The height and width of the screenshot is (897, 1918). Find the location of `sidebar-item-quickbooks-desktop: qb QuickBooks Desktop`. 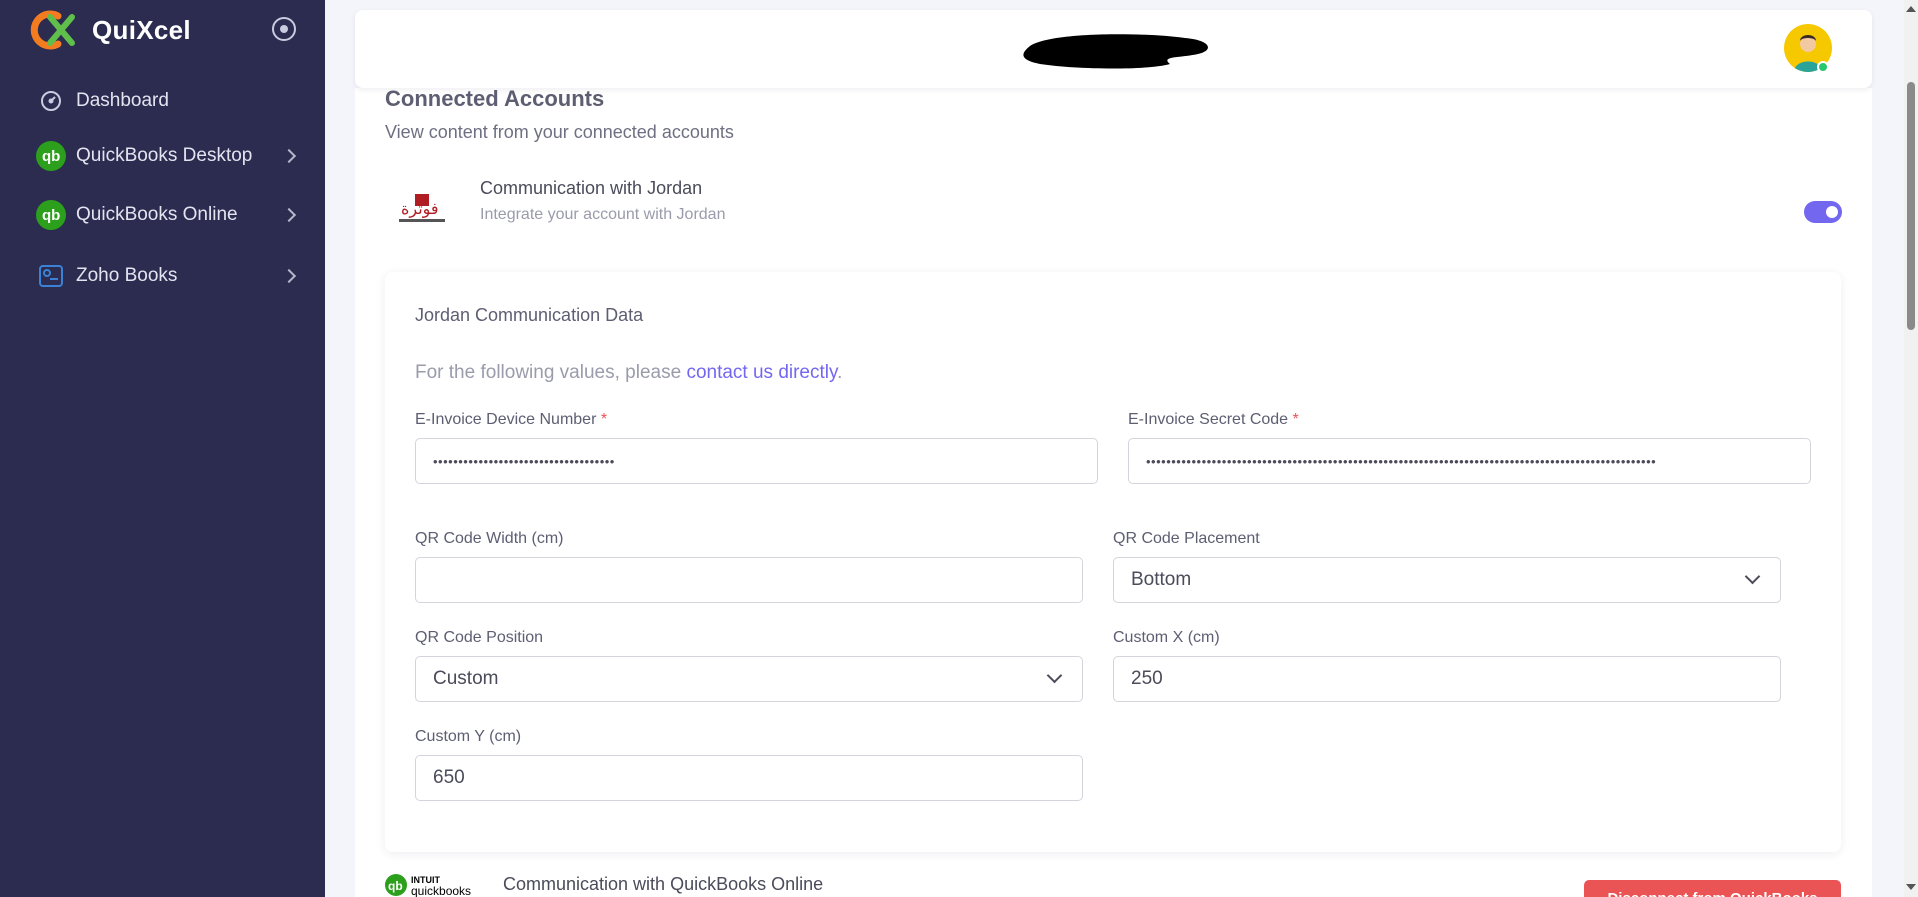

sidebar-item-quickbooks-desktop: qb QuickBooks Desktop is located at coordinates (167, 156).